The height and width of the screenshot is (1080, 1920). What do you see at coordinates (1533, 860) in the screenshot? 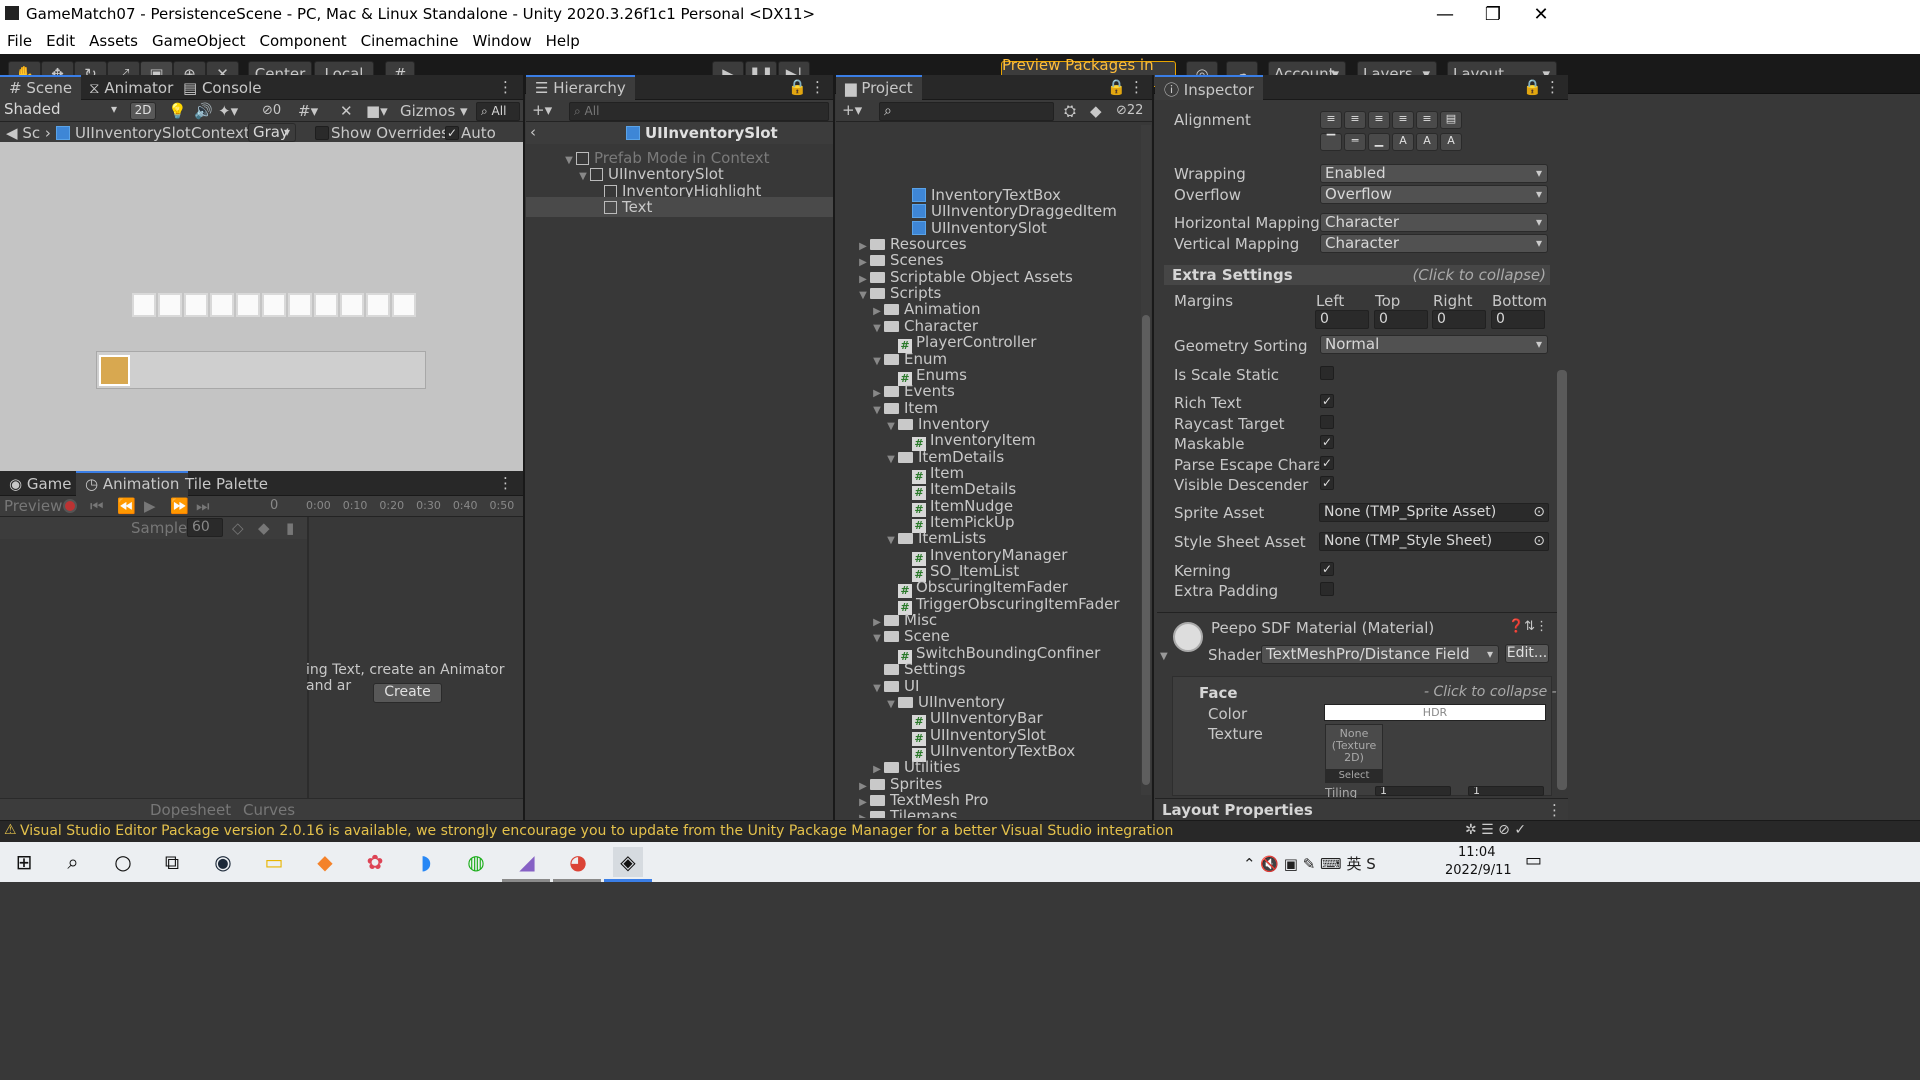
I see `notification-icon: ▭` at bounding box center [1533, 860].